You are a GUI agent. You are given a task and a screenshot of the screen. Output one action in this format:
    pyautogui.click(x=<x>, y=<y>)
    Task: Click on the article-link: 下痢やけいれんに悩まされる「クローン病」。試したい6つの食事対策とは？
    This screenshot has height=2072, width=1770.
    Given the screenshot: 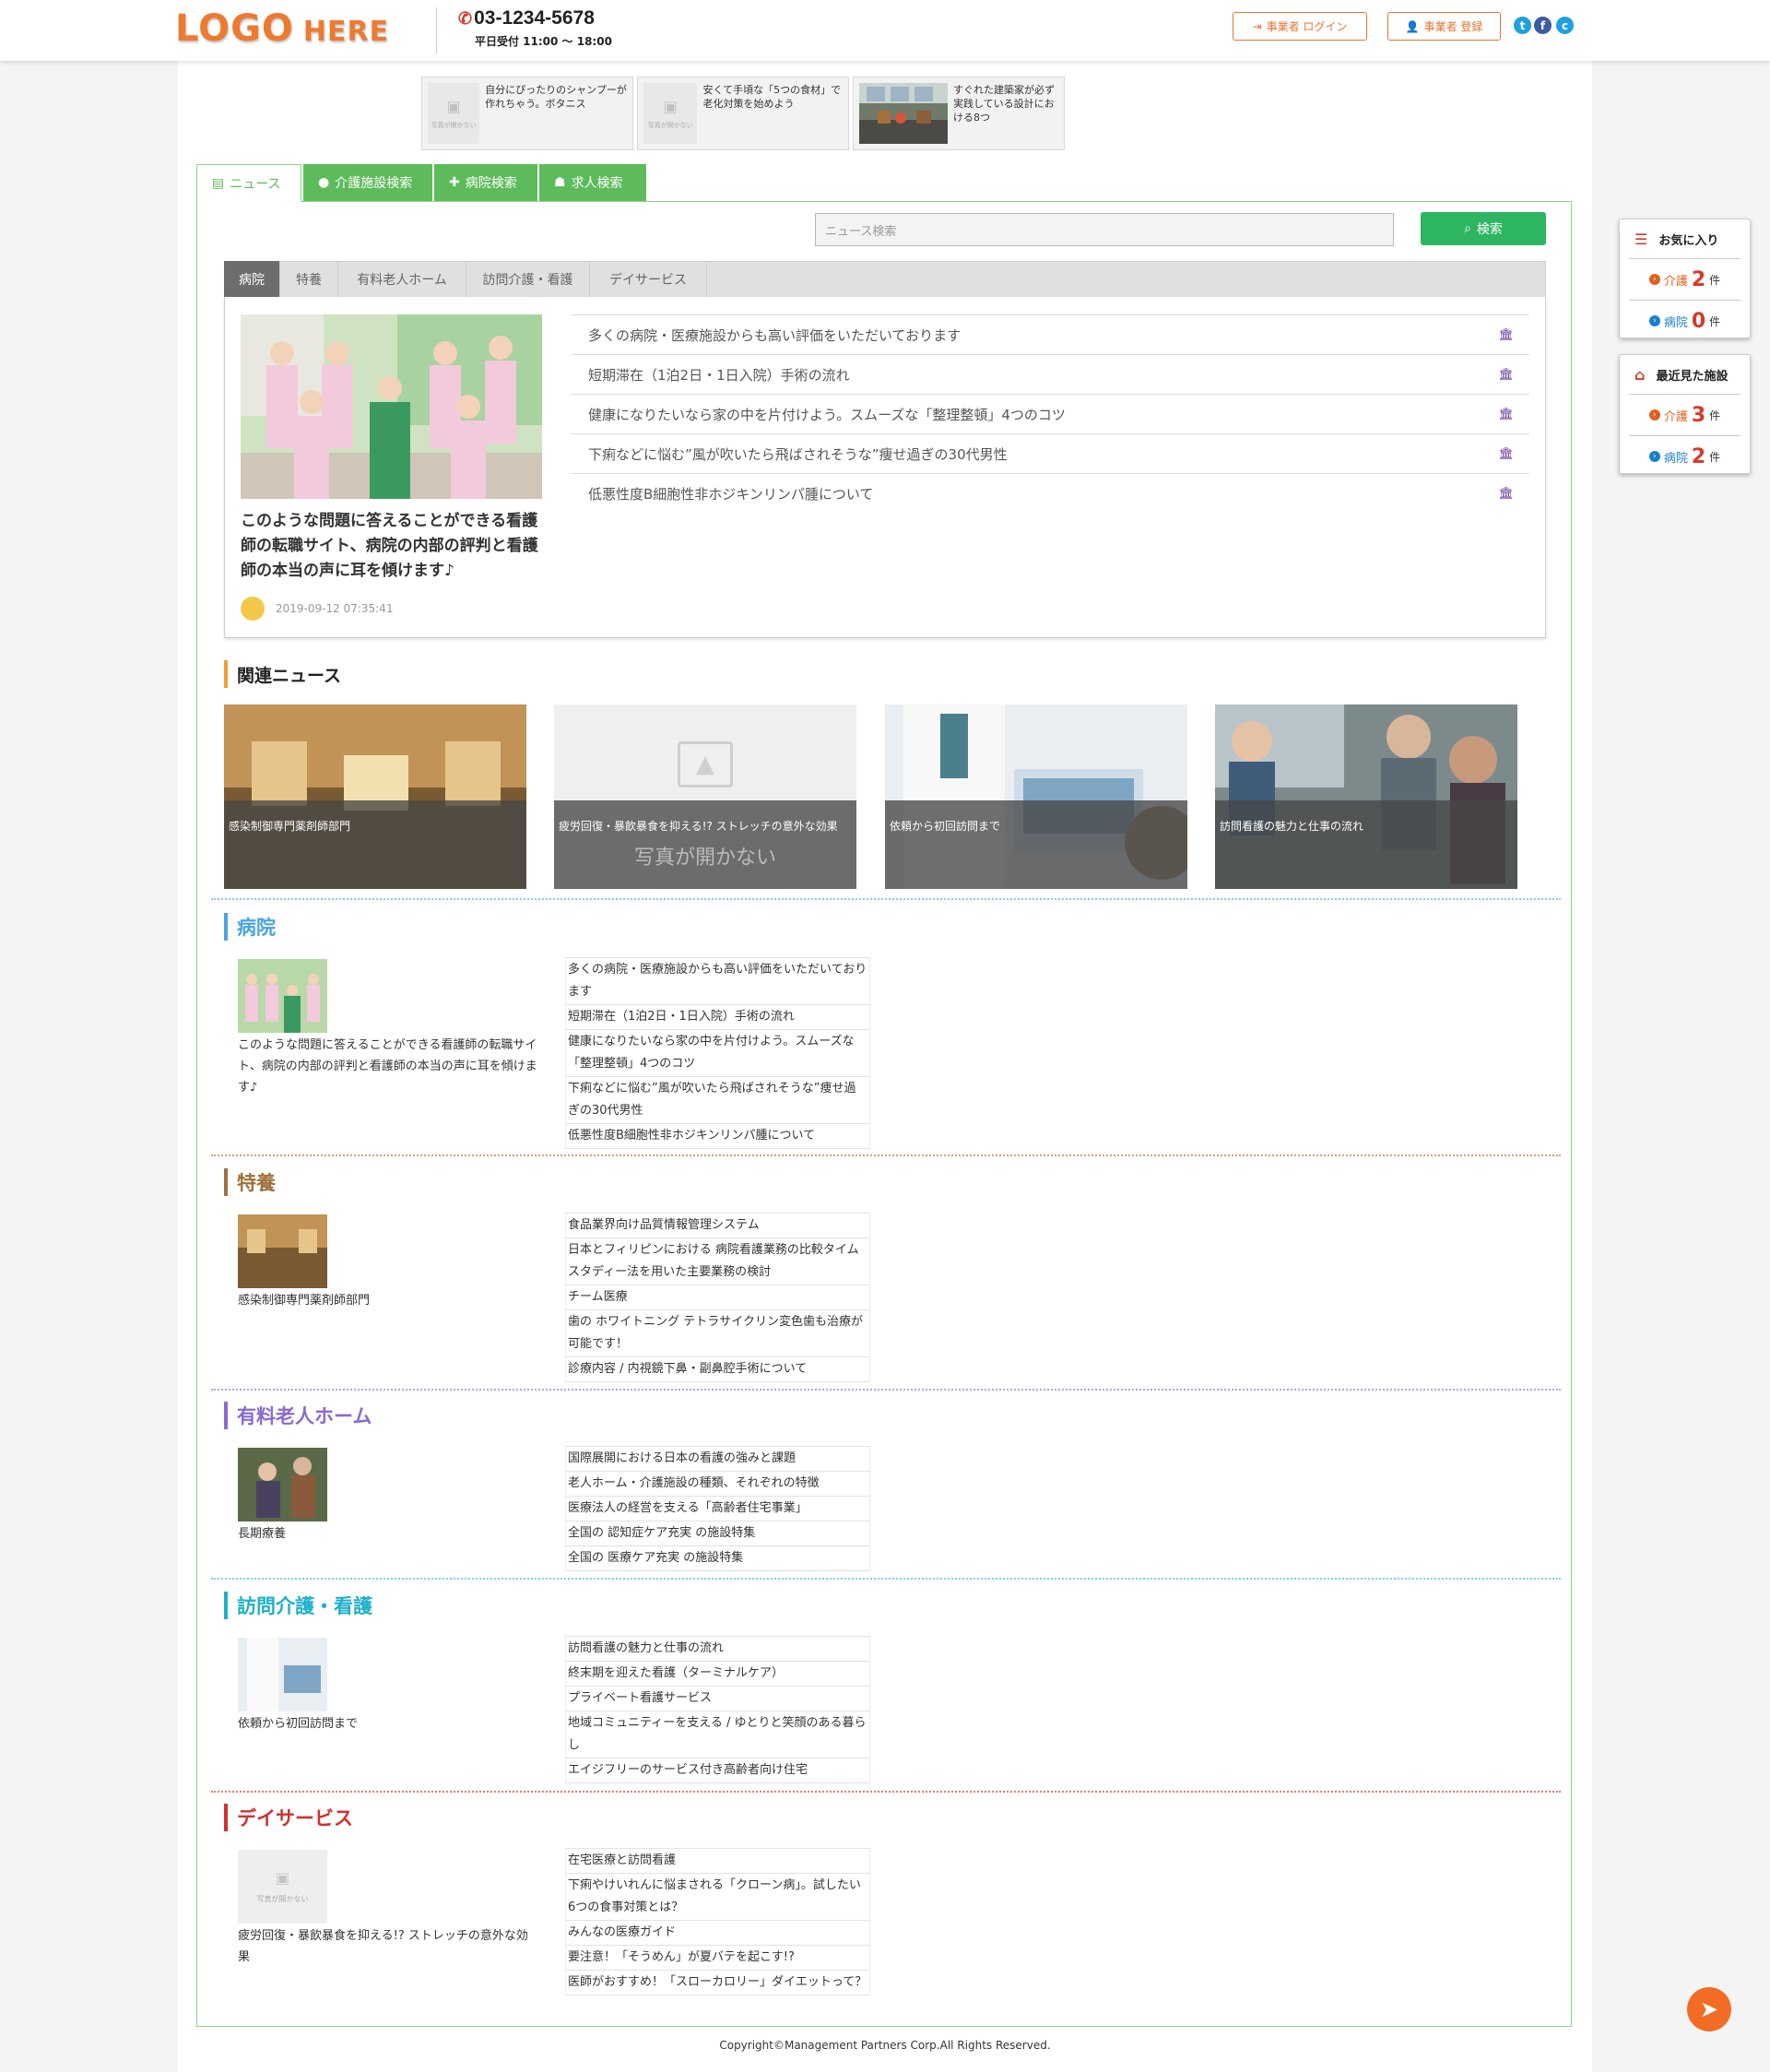 What is the action you would take?
    pyautogui.click(x=717, y=1897)
    